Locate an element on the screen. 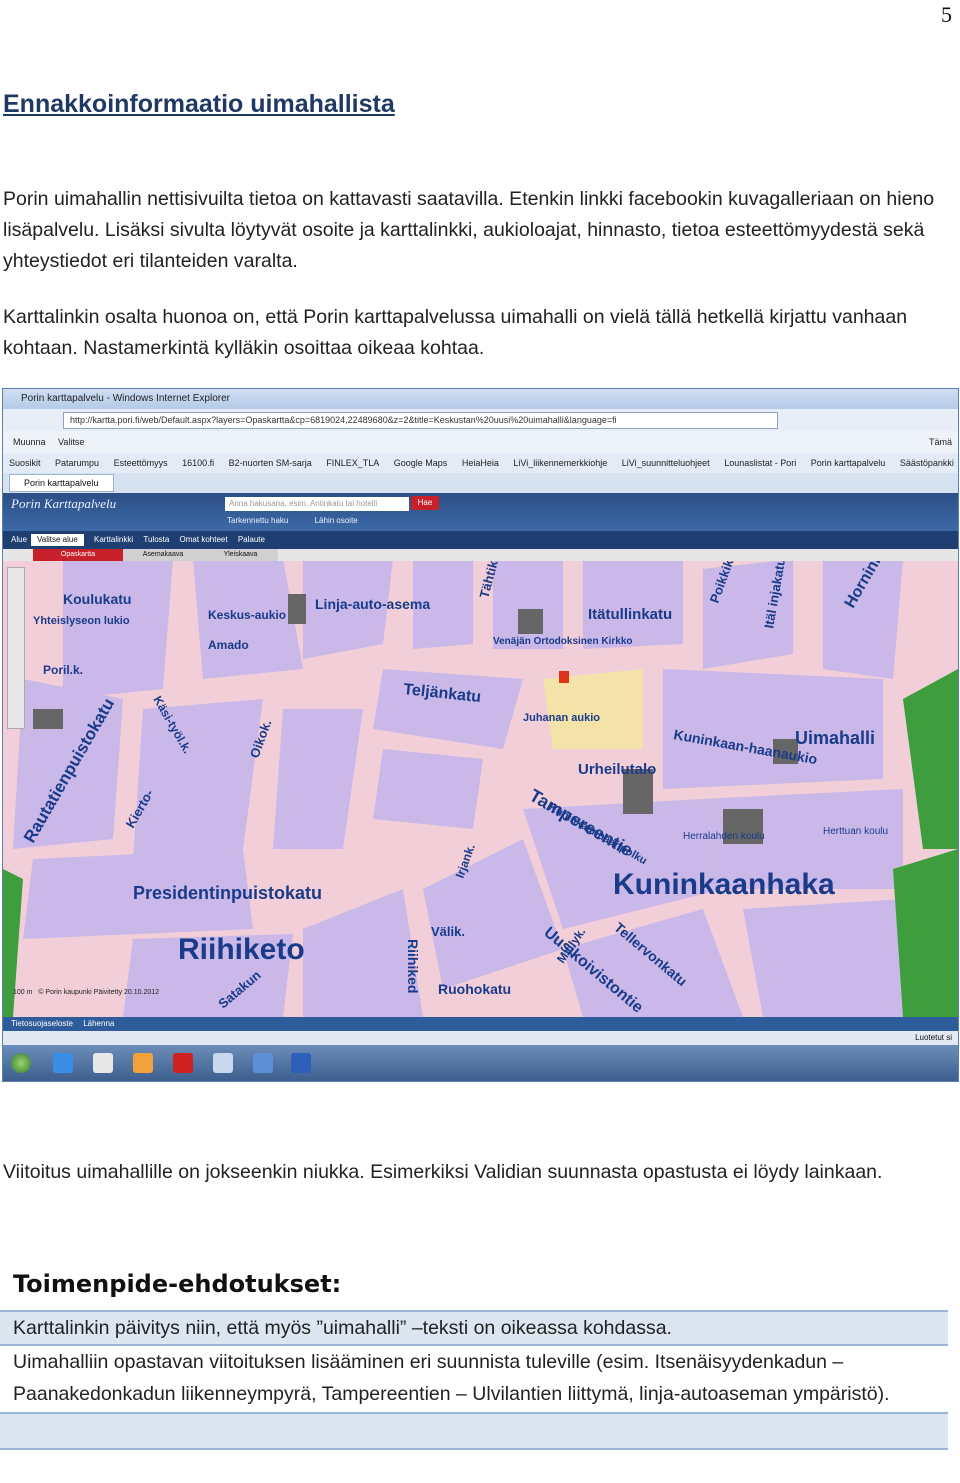  site-link: Lähin osoite is located at coordinates (336, 520).